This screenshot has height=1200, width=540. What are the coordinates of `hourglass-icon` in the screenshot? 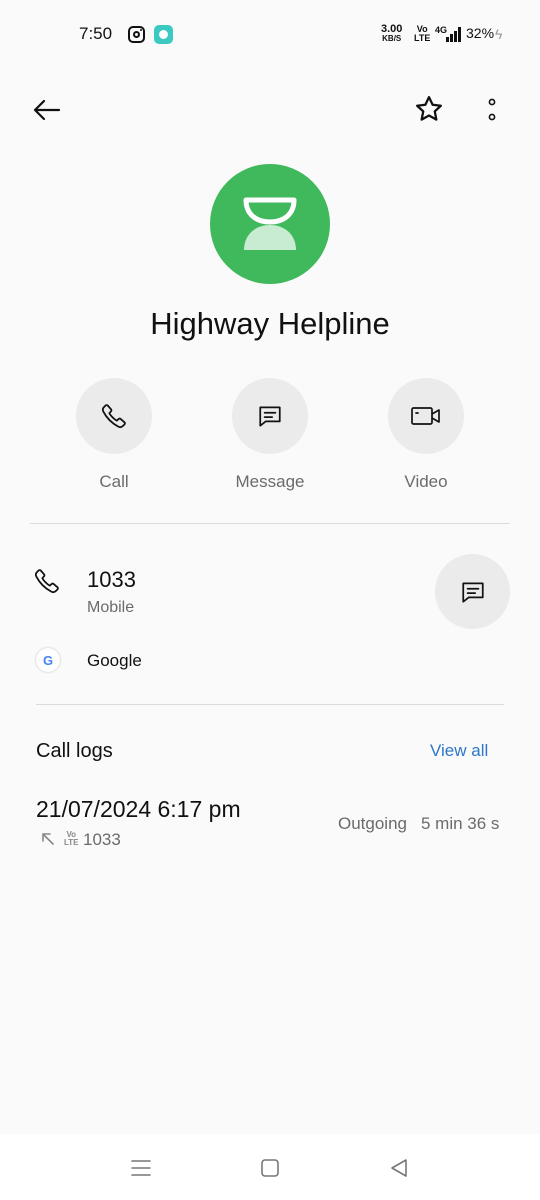 It's located at (270, 223).